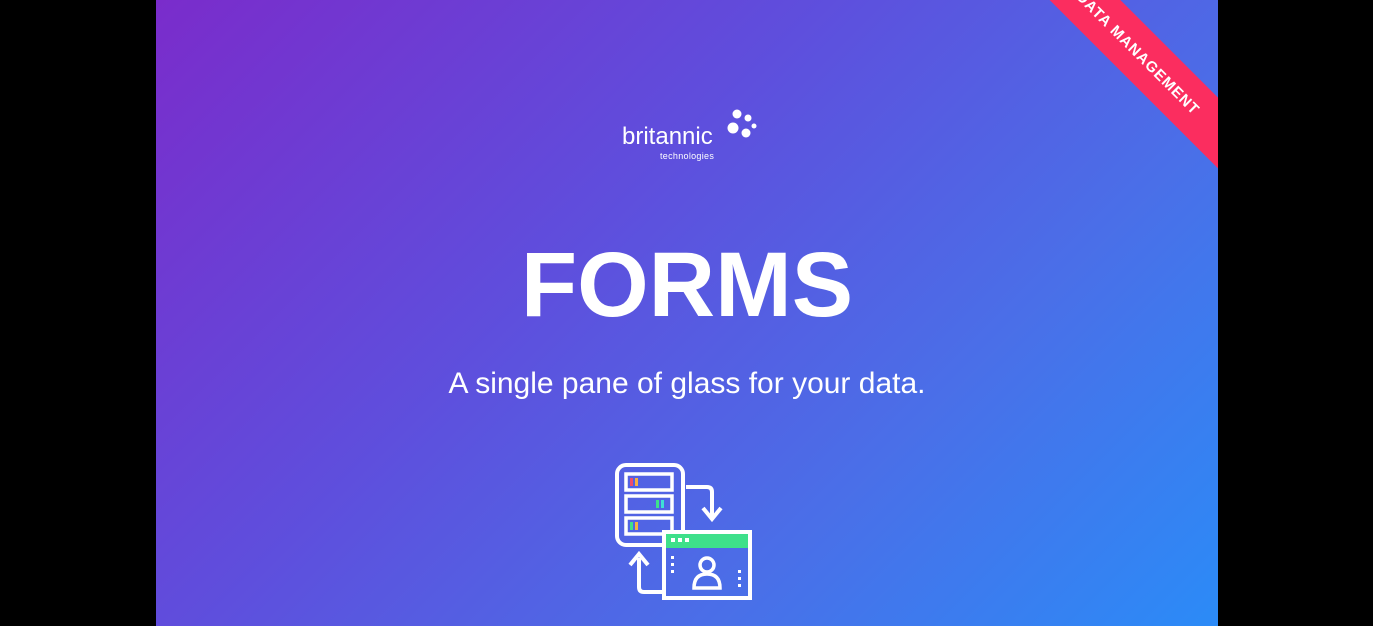 The height and width of the screenshot is (626, 1373). What do you see at coordinates (1138, 59) in the screenshot?
I see `ribbon-label: DATA MANAGEMENT` at bounding box center [1138, 59].